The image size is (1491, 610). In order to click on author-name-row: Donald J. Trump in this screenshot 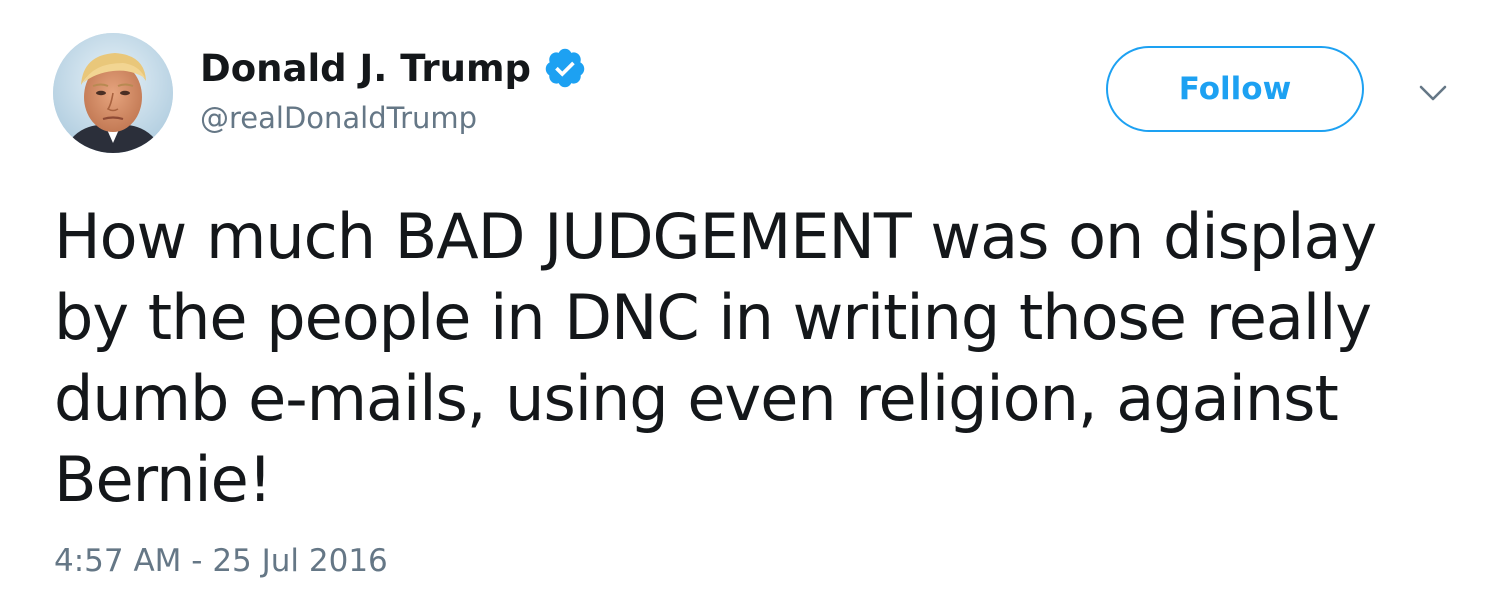, I will do `click(393, 68)`.